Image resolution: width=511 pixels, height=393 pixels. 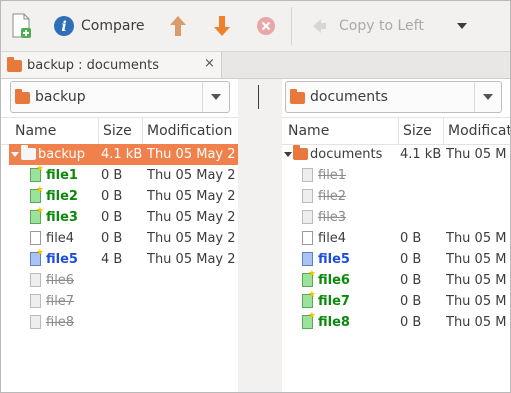 I want to click on right-path-combo: documents, so click(x=393, y=97).